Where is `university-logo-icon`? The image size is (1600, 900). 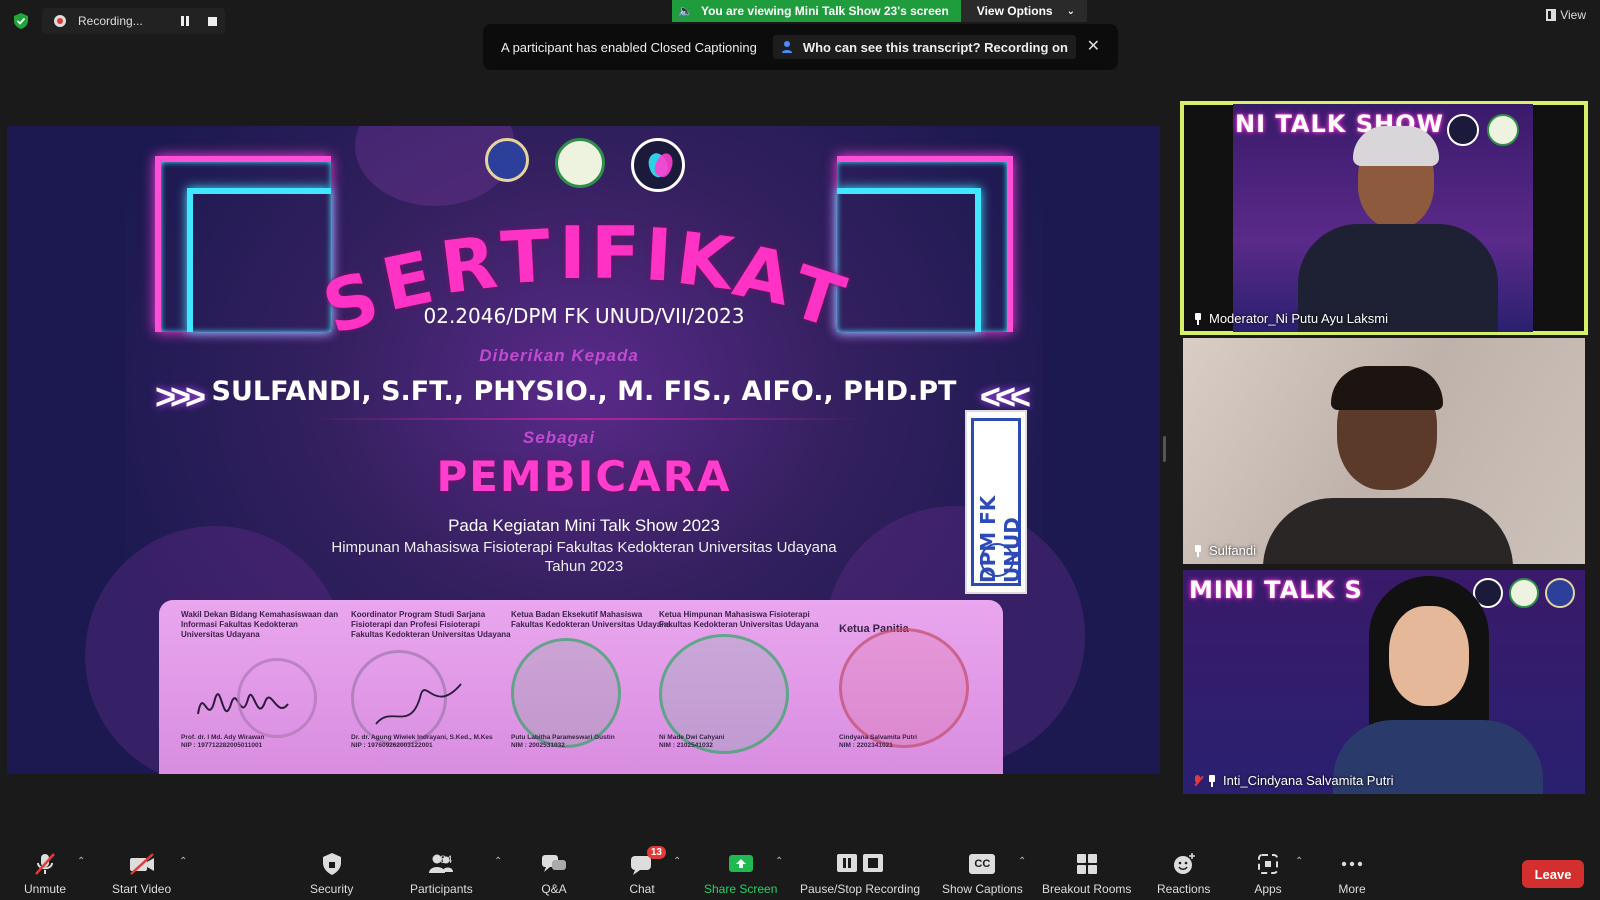 university-logo-icon is located at coordinates (507, 160).